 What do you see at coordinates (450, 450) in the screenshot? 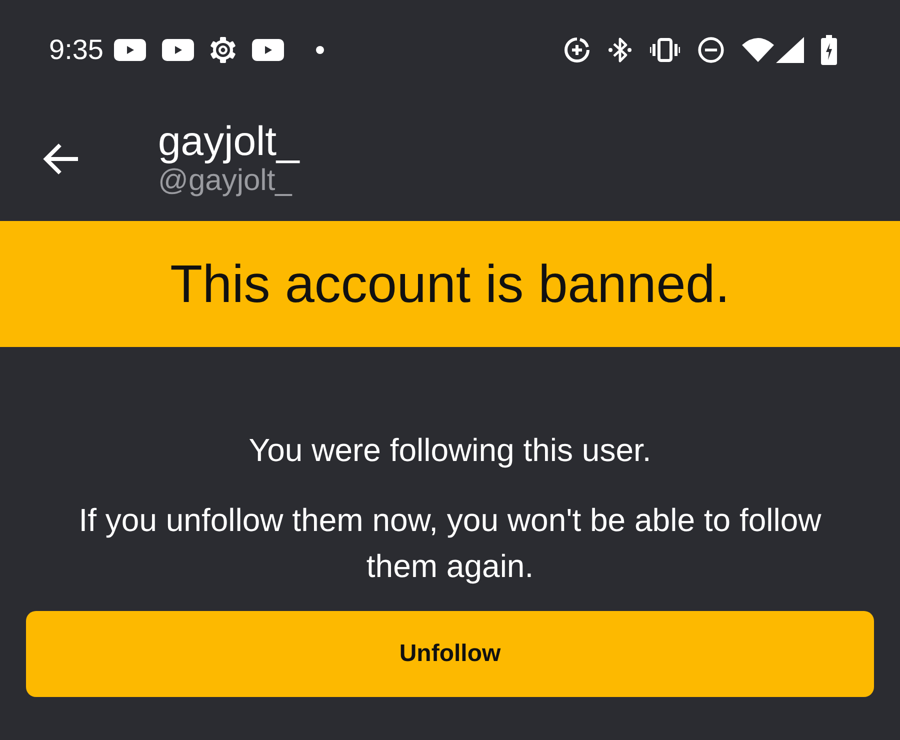
I see `info-text: You were following this user.` at bounding box center [450, 450].